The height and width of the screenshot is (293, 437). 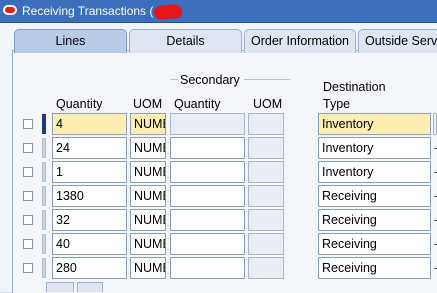 I want to click on row-scroll-edge, so click(x=435, y=124).